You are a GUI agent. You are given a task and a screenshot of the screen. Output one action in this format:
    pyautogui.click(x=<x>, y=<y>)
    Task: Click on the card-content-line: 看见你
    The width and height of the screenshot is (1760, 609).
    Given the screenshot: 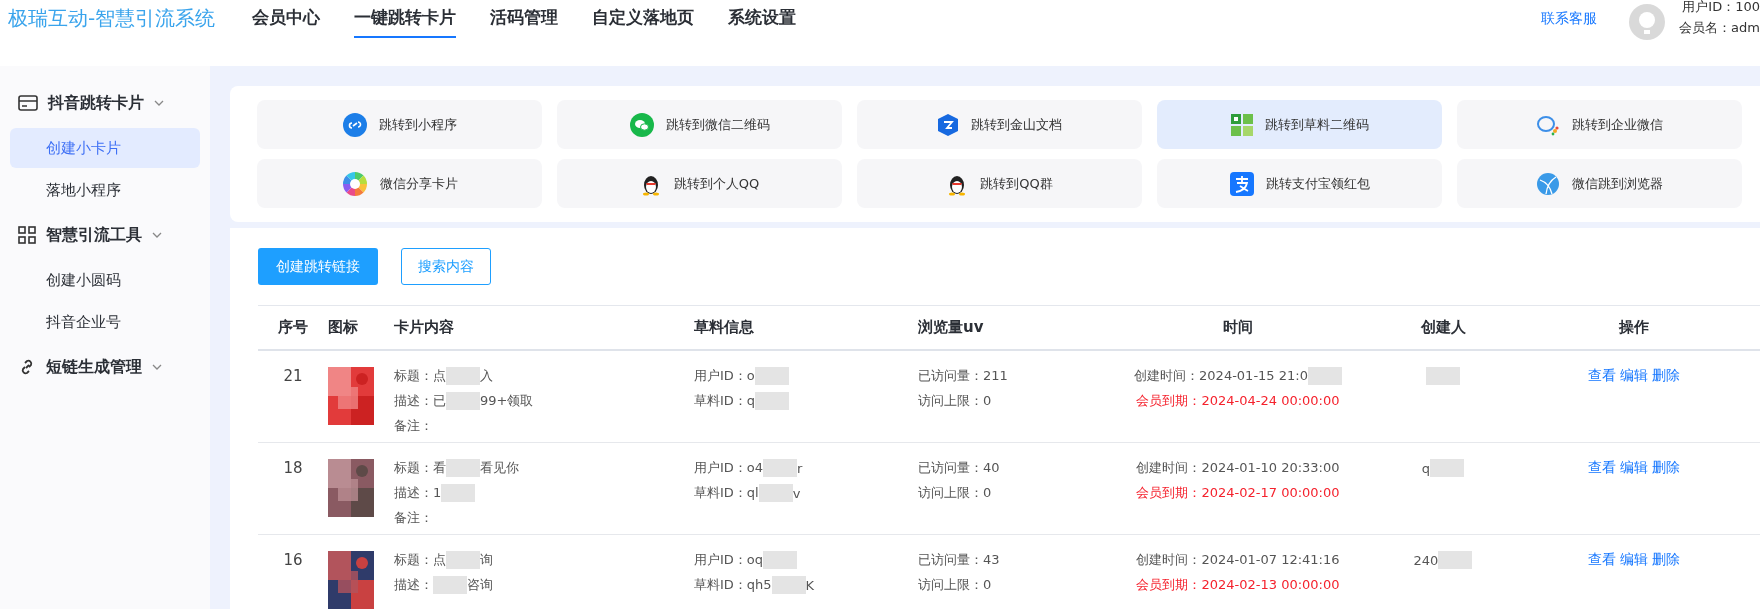 What is the action you would take?
    pyautogui.click(x=499, y=468)
    